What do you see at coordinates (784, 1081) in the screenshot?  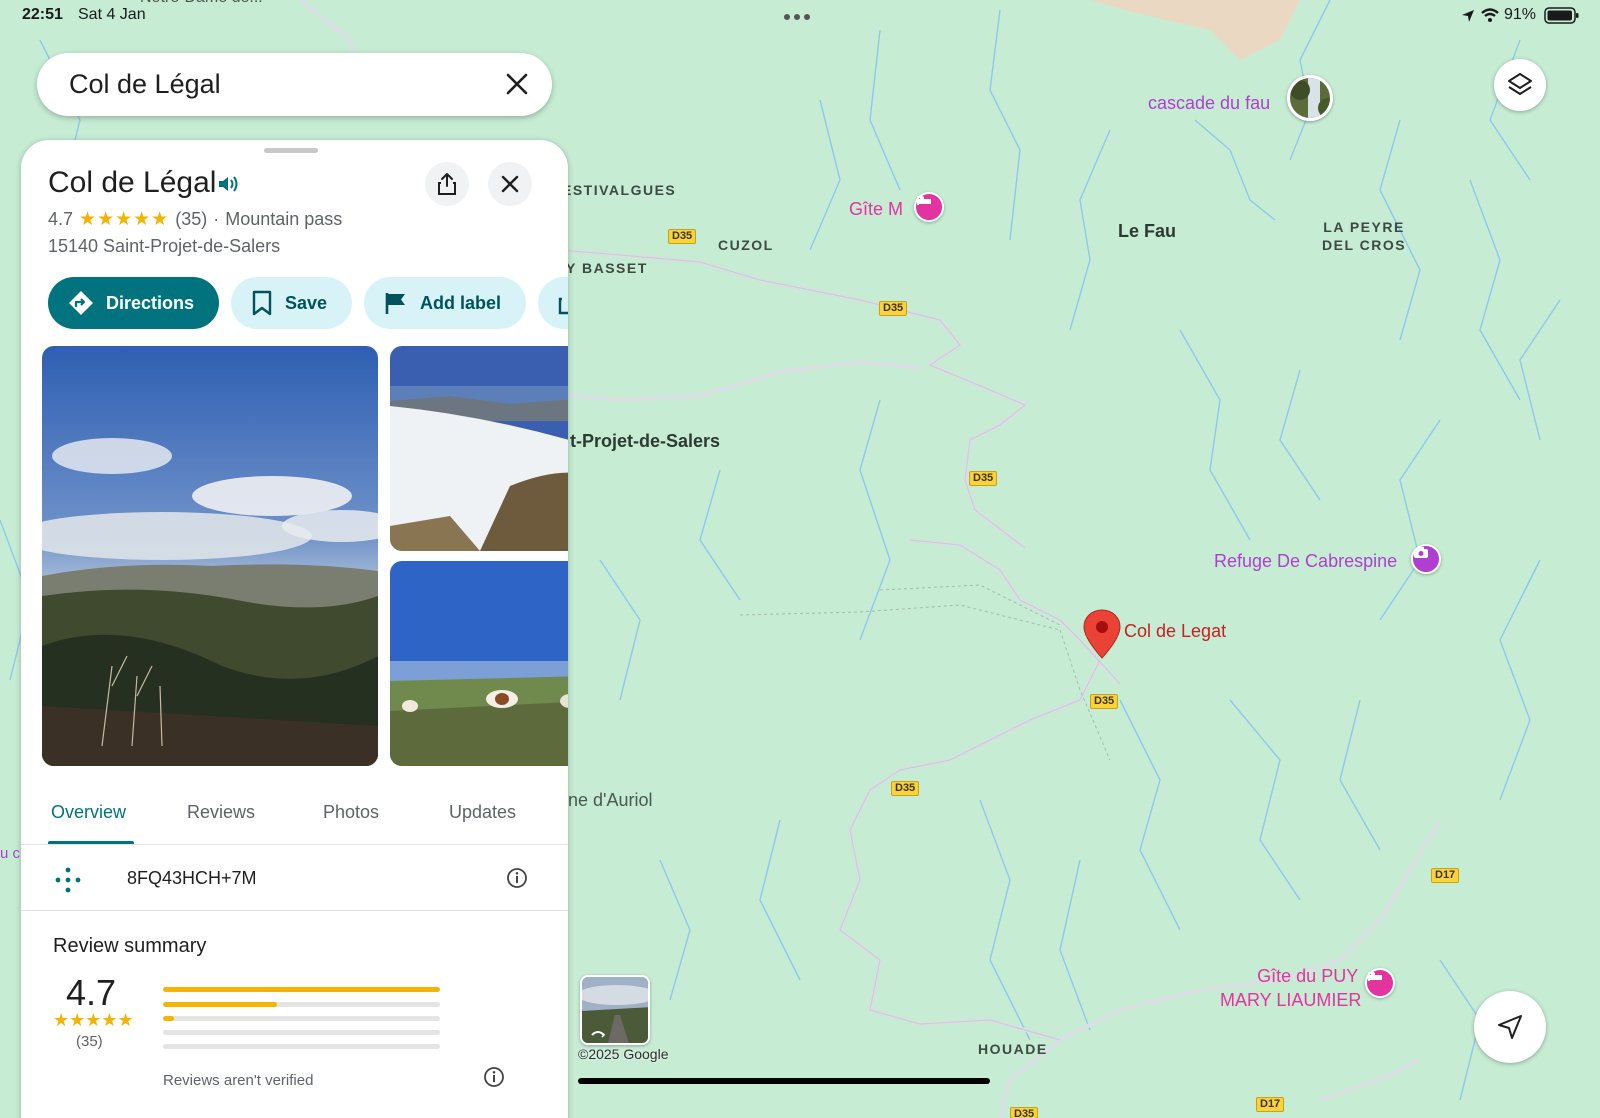 I see `home-indicator` at bounding box center [784, 1081].